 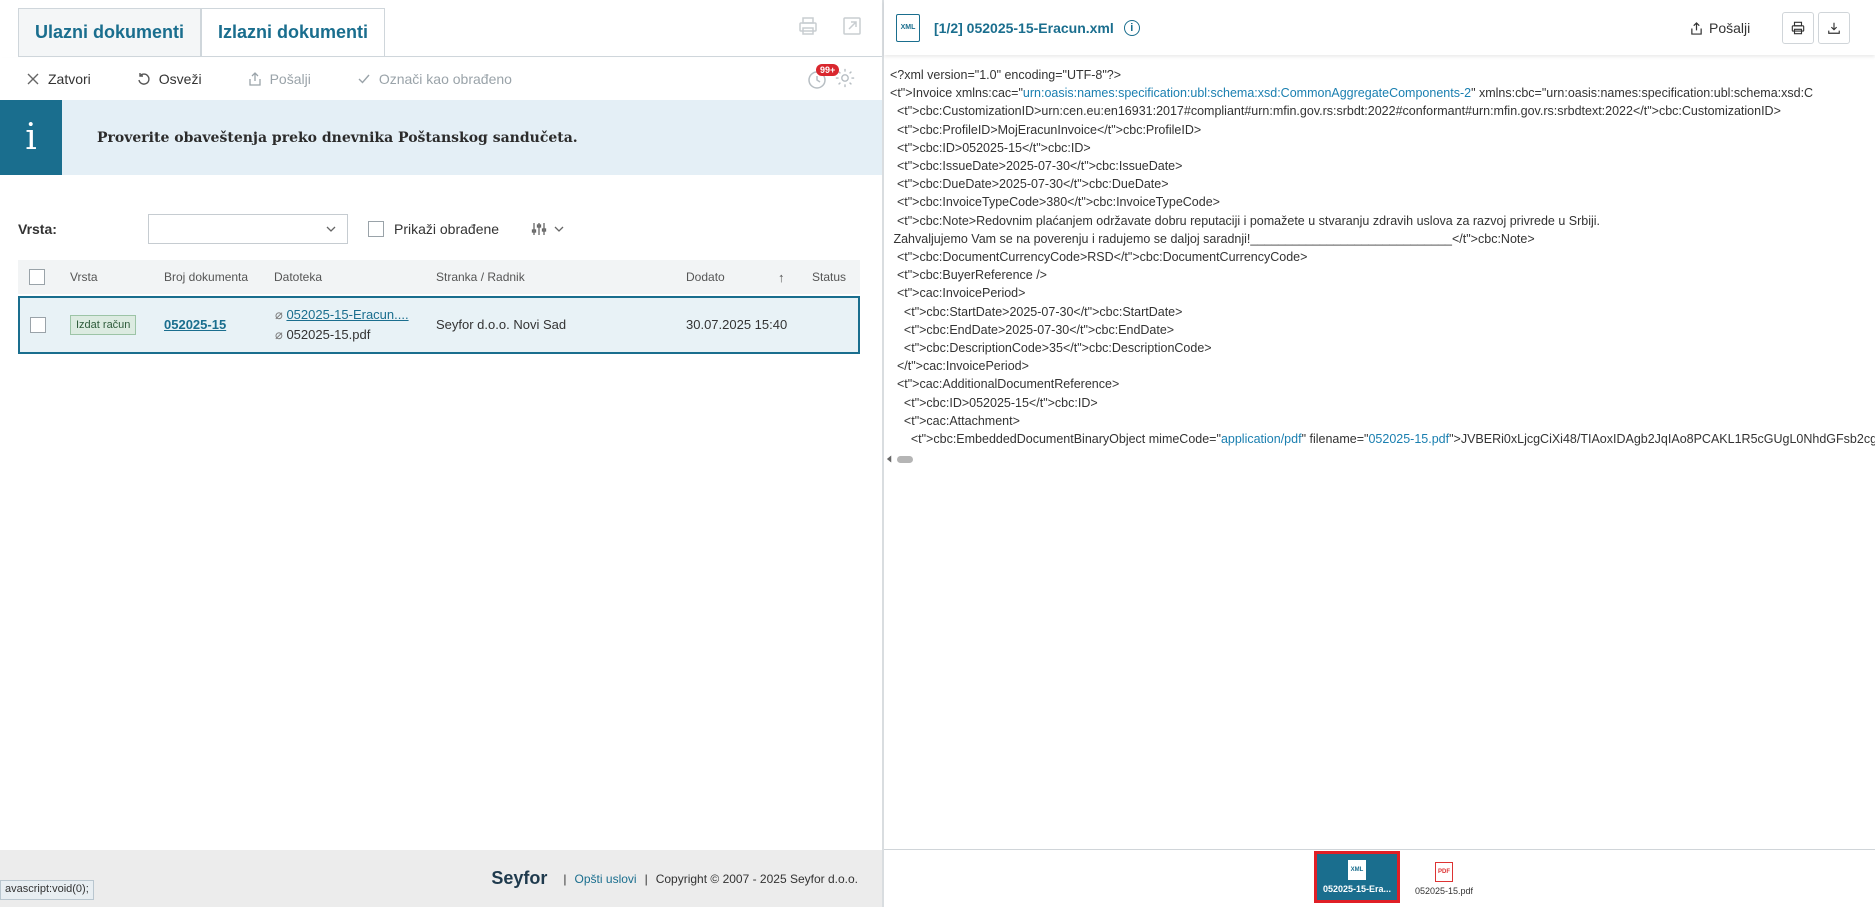 What do you see at coordinates (1005, 384) in the screenshot?
I see `xml-line: <t">cac:AdditionalDocumentReference>` at bounding box center [1005, 384].